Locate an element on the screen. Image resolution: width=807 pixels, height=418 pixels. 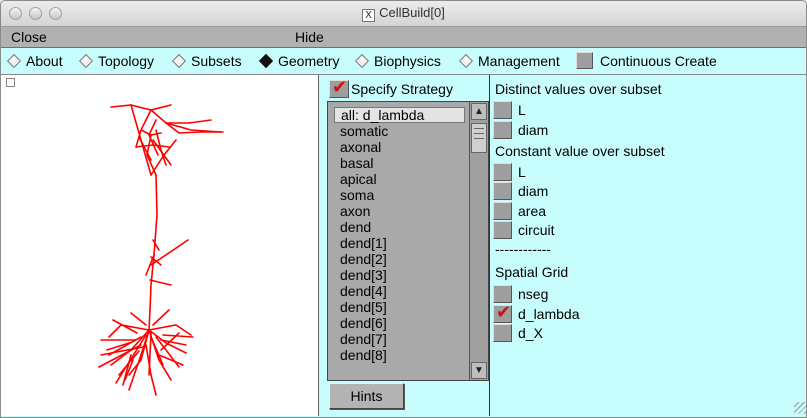
list-item: dend[6] is located at coordinates (399, 323).